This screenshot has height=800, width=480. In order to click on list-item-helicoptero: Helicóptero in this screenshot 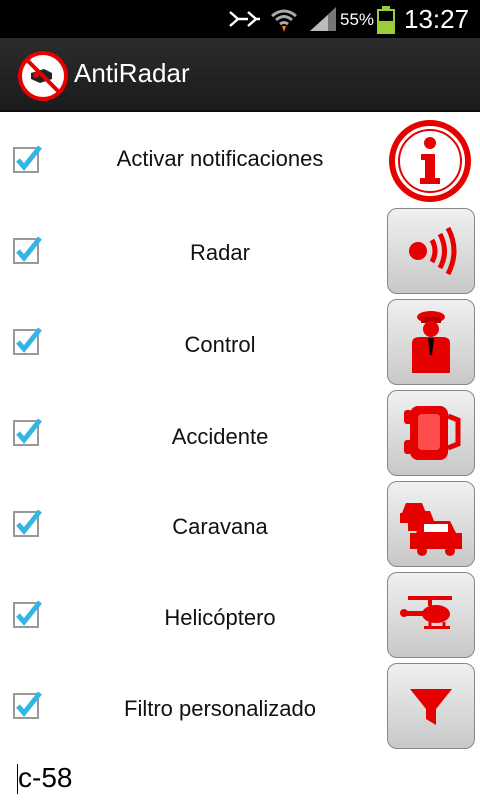, I will do `click(240, 617)`.